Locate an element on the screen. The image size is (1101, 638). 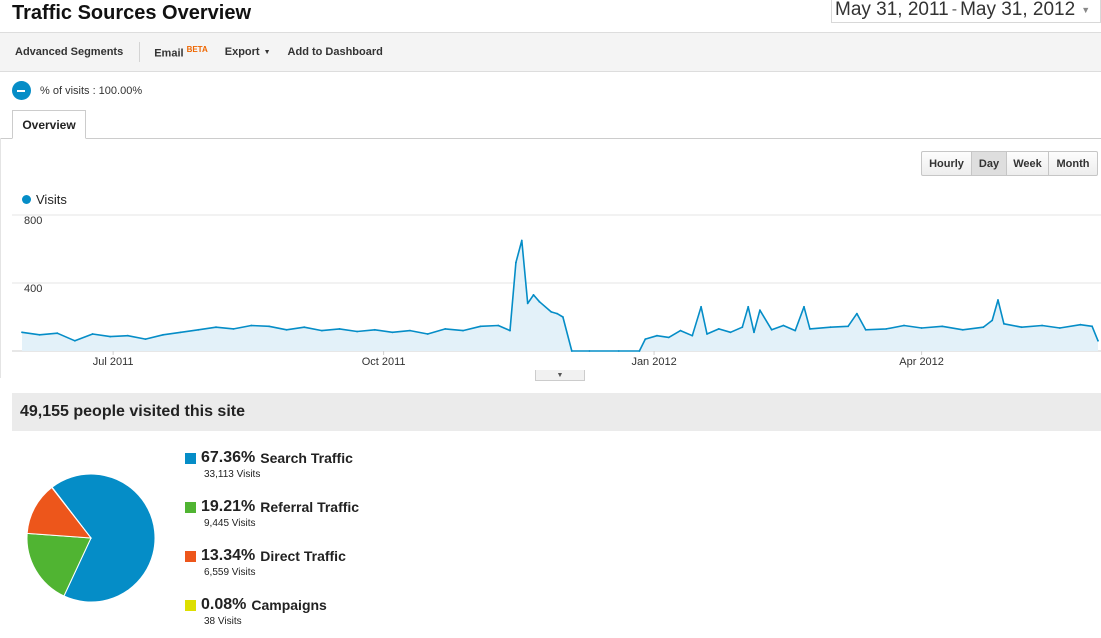
traffic-source-header: 0.08% Campaigns is located at coordinates (335, 605).